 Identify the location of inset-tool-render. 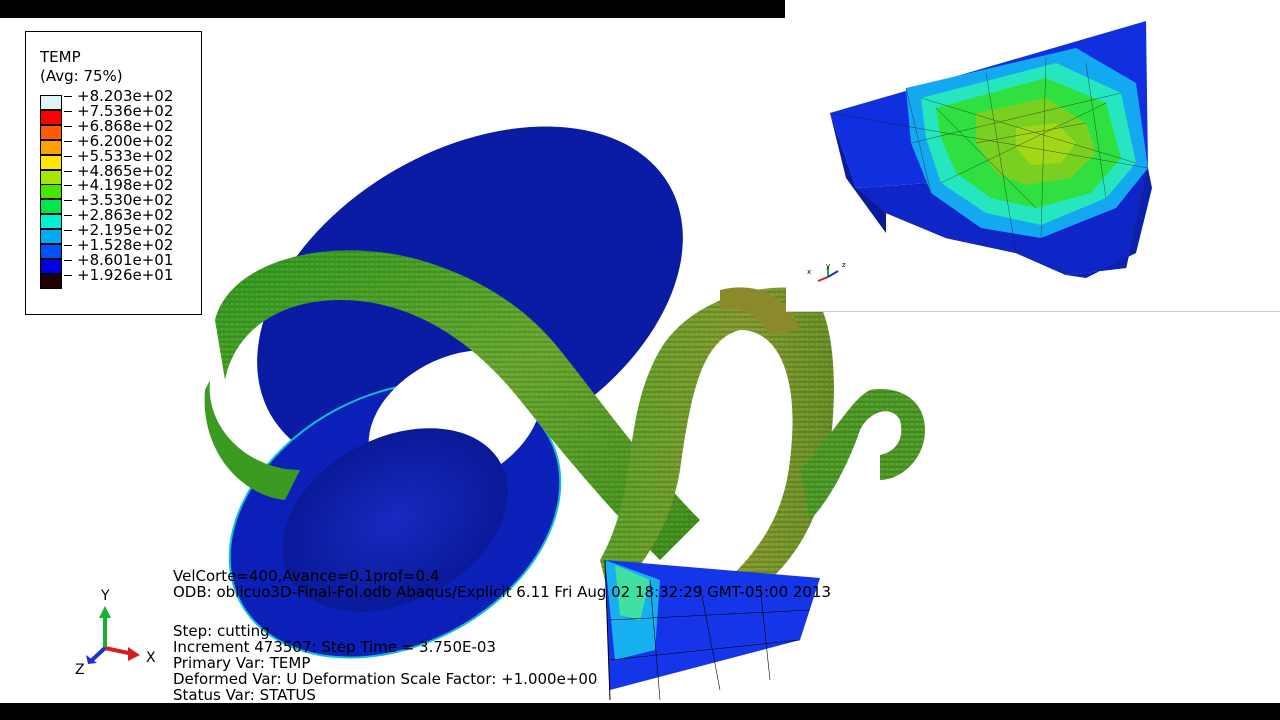
(984, 151).